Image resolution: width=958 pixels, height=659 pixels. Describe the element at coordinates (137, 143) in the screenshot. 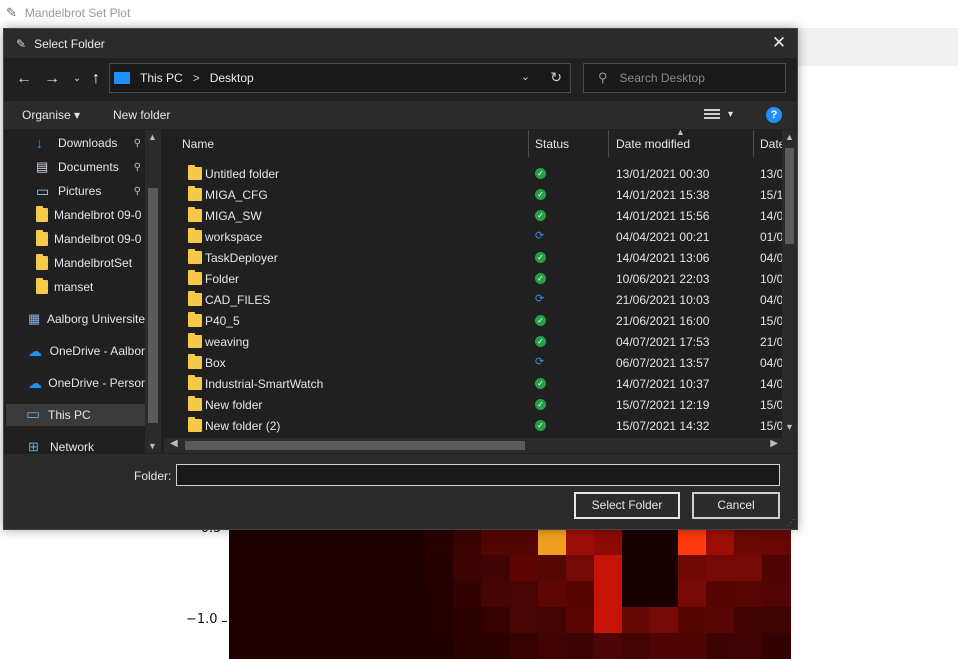

I see `pin-icon: ⚲` at that location.